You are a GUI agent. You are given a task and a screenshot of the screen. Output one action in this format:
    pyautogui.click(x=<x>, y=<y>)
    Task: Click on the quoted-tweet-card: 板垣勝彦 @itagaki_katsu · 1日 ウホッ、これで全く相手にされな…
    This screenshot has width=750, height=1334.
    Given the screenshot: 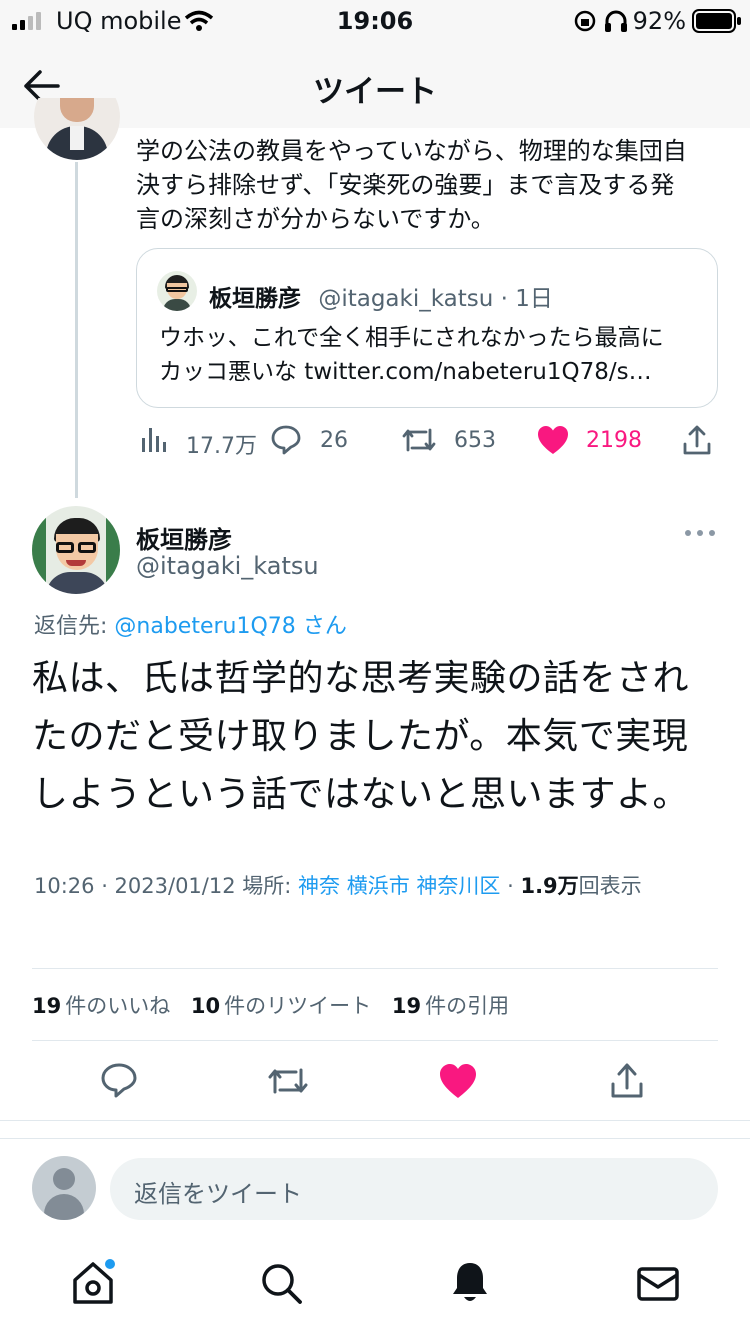 What is the action you would take?
    pyautogui.click(x=427, y=328)
    